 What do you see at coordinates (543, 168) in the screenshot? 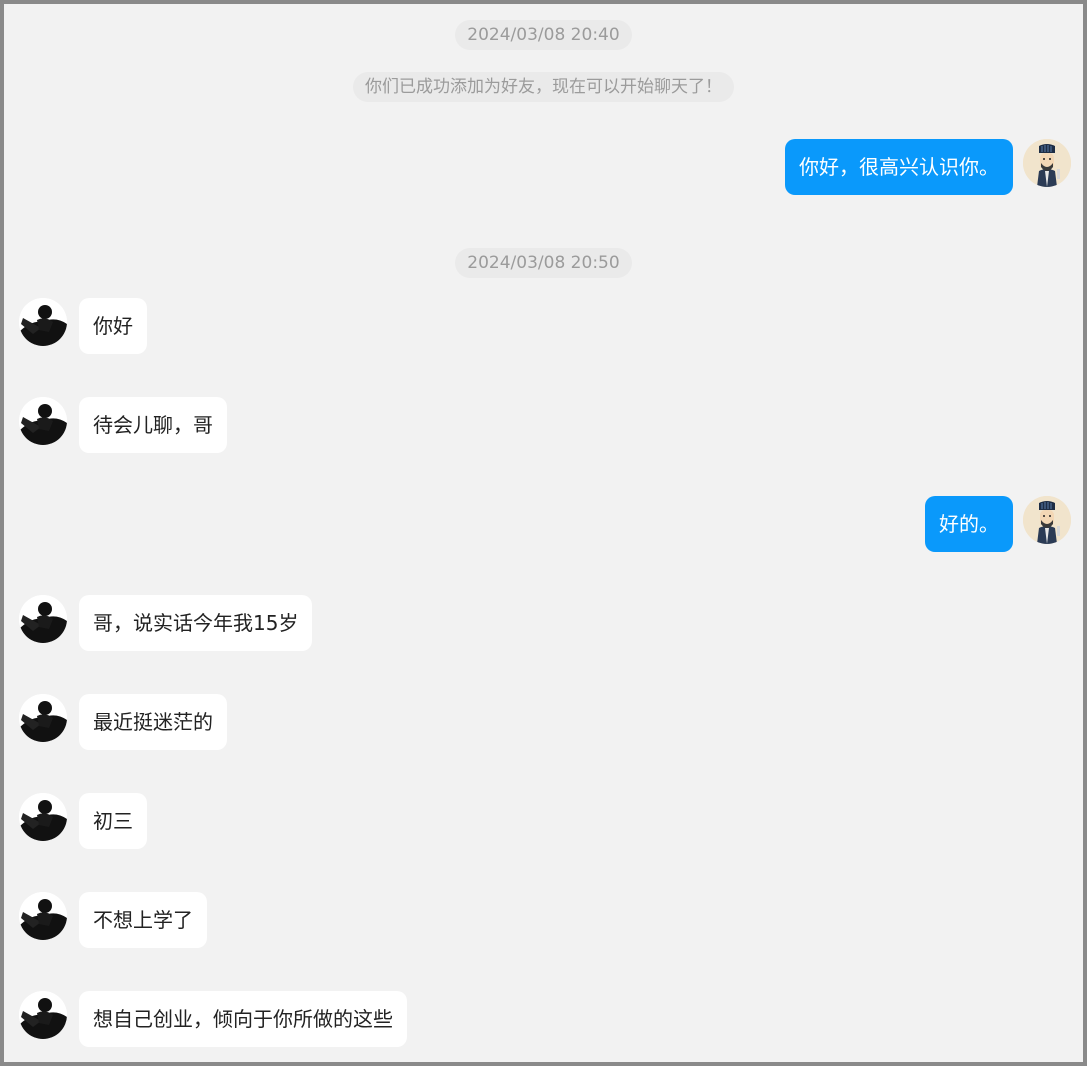
I see `message-row: 你好，很高兴认识你。` at bounding box center [543, 168].